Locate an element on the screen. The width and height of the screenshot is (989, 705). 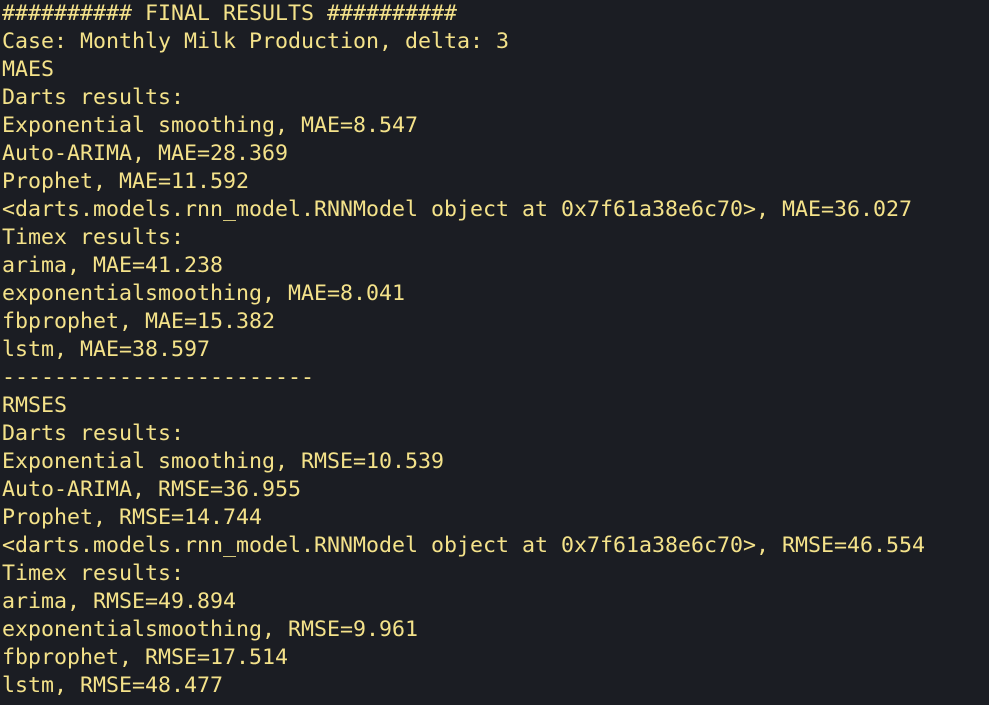
result-line: fbprophet, RMSE=17.514 is located at coordinates (145, 657).